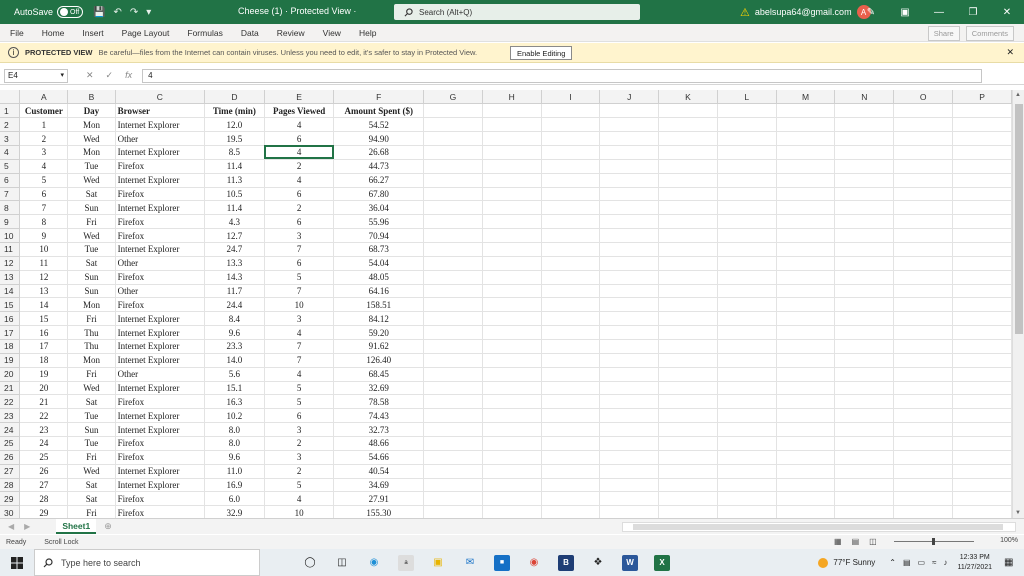 This screenshot has width=1024, height=576. Describe the element at coordinates (989, 33) in the screenshot. I see `comments-button: Comments` at that location.